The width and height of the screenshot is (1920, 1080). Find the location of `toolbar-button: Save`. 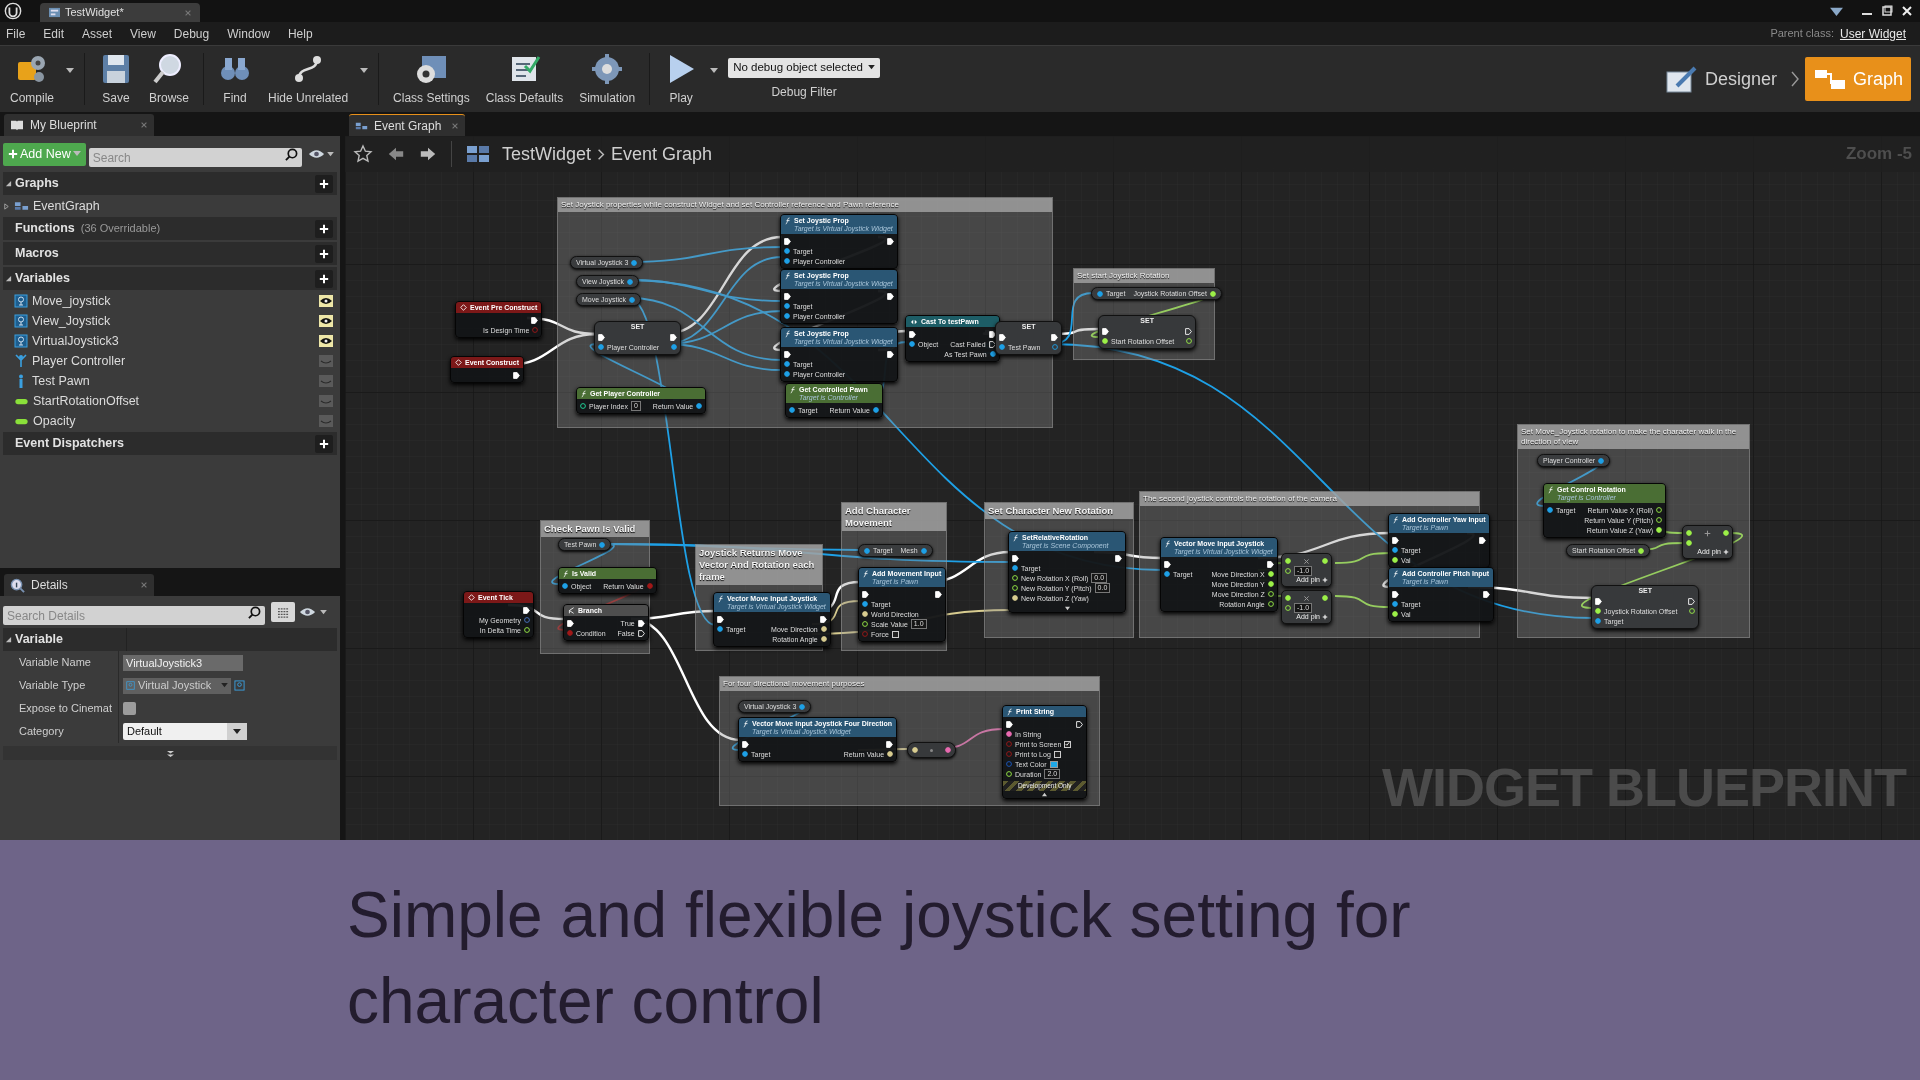

toolbar-button: Save is located at coordinates (116, 79).